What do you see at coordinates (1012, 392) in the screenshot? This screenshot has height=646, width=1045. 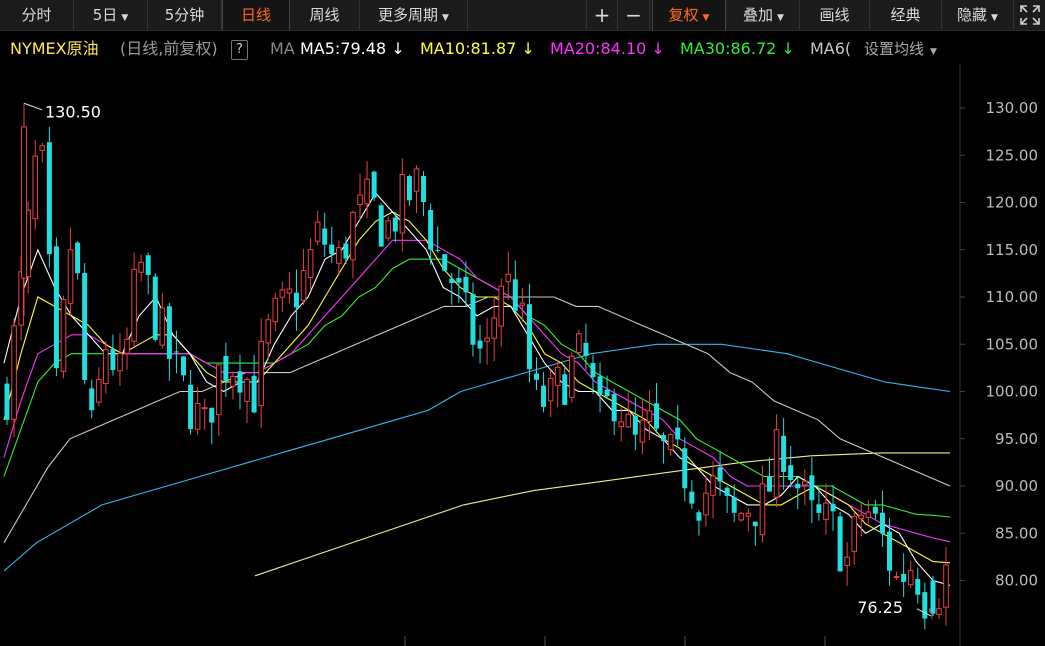 I see `y-tick-label: 100.00` at bounding box center [1012, 392].